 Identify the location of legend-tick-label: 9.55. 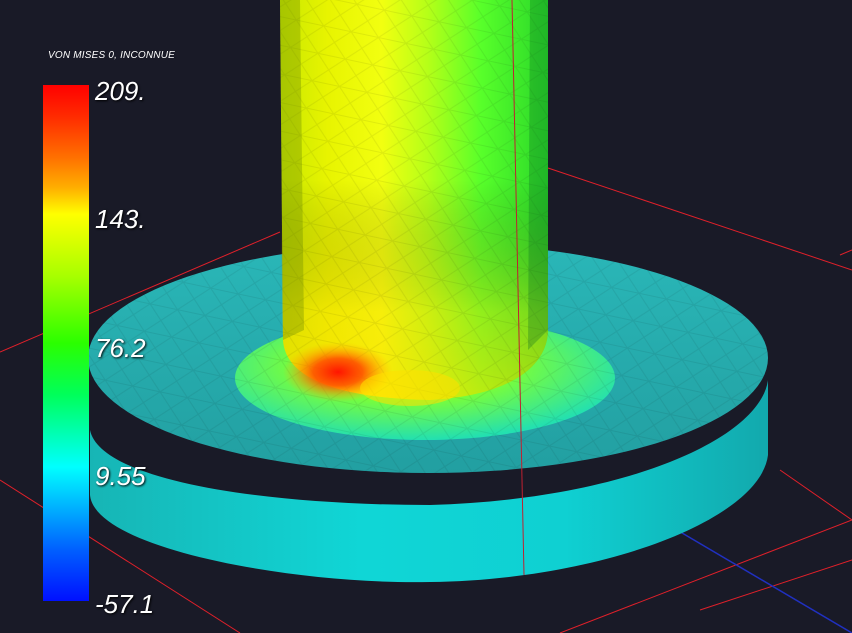
(120, 476).